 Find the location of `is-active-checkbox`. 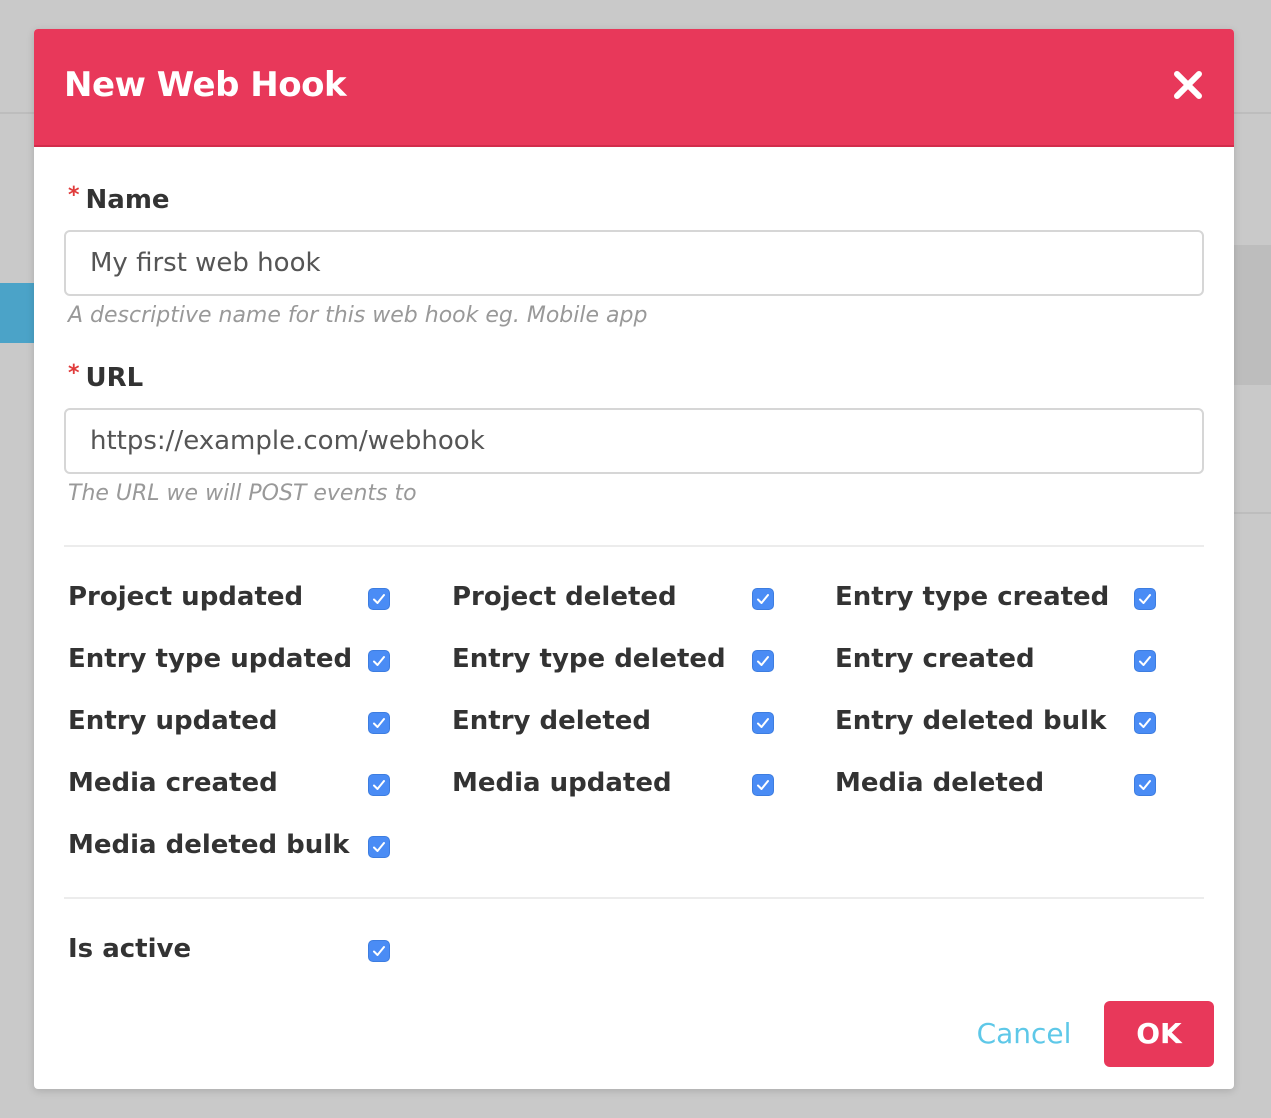

is-active-checkbox is located at coordinates (379, 951).